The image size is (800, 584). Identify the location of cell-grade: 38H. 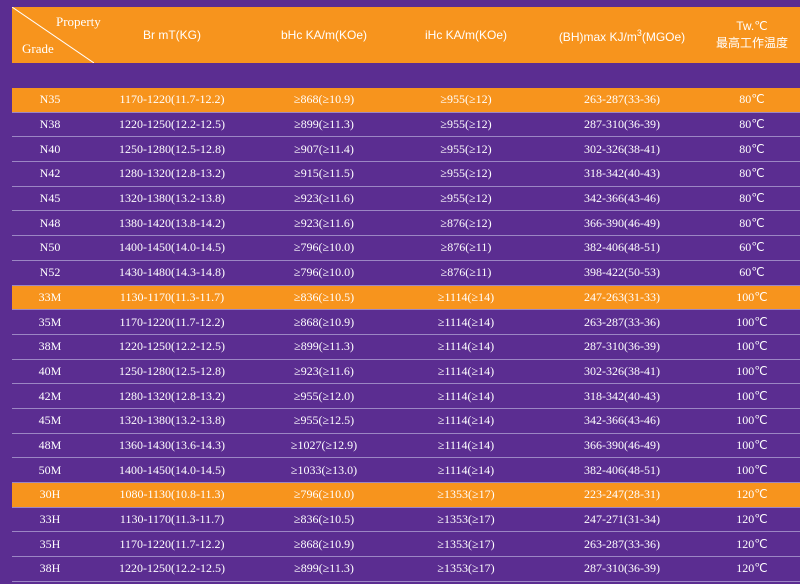
(50, 568).